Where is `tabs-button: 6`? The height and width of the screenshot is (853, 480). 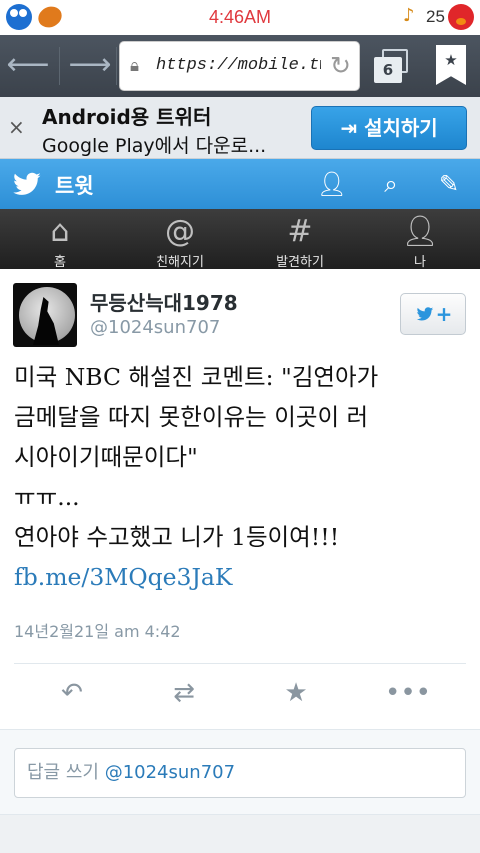
tabs-button: 6 is located at coordinates (392, 67).